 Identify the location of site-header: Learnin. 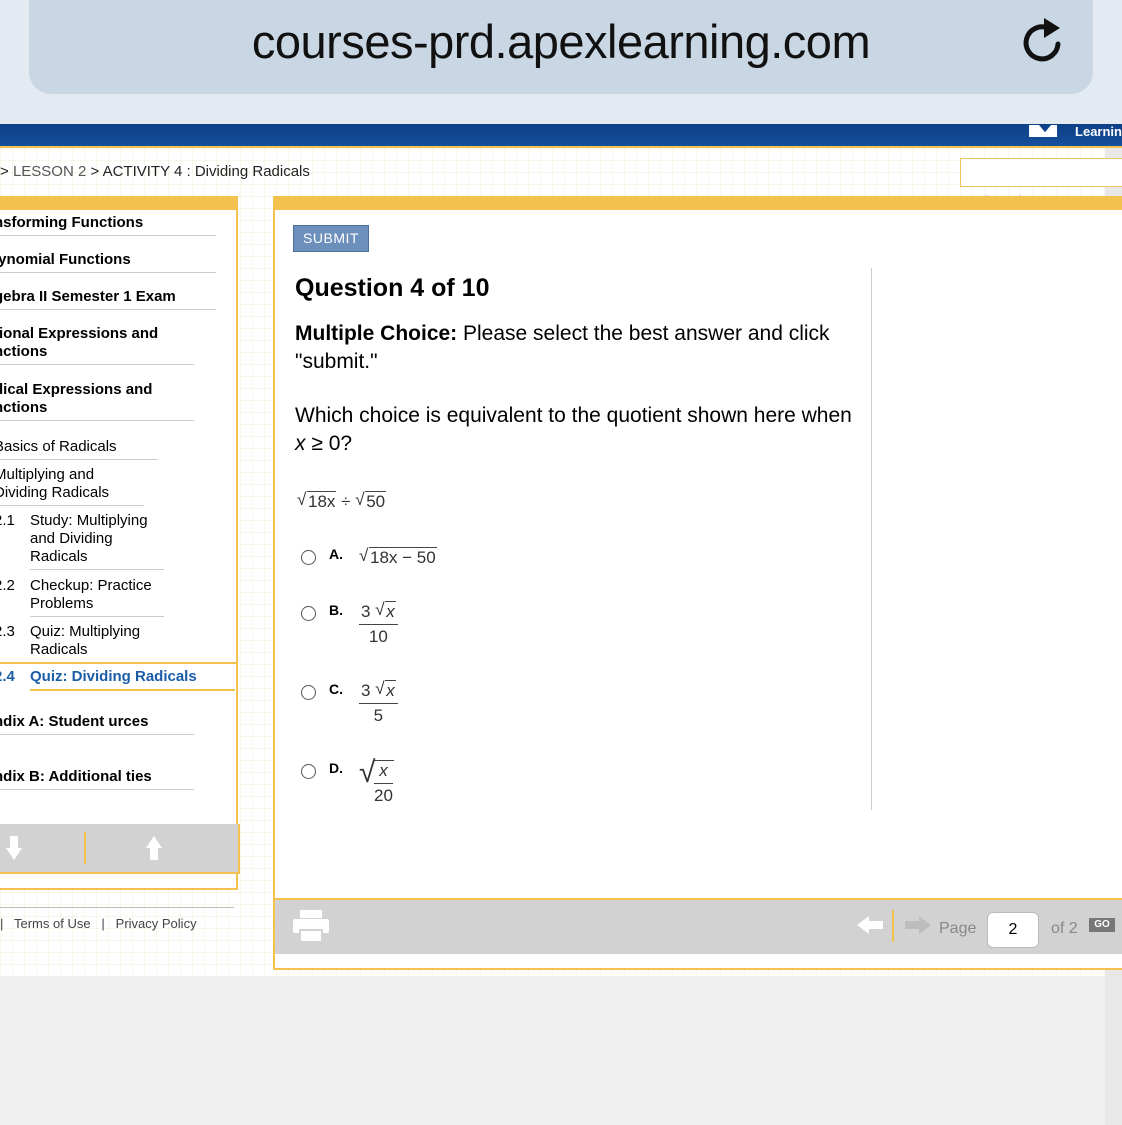
(561, 135).